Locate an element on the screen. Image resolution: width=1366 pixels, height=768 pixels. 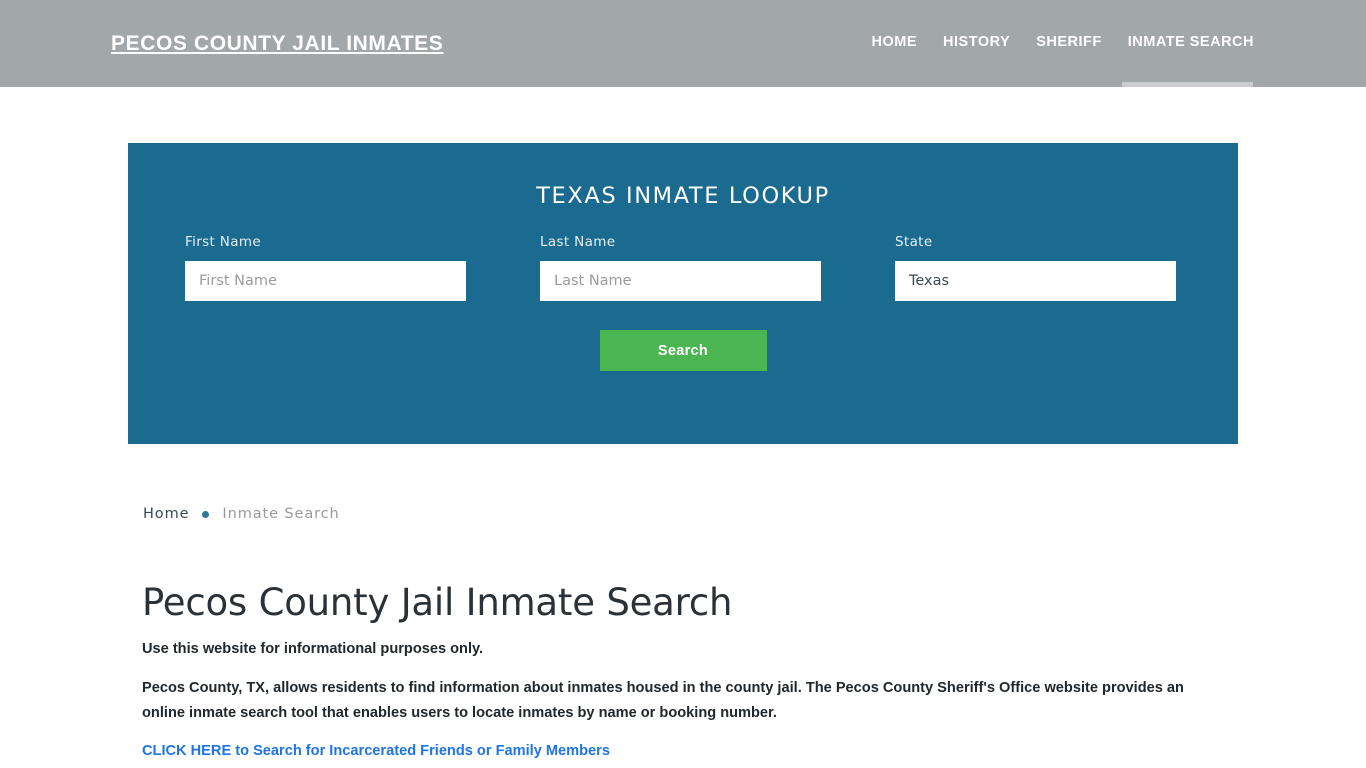
first-name-field-group: First Name is located at coordinates (325, 267).